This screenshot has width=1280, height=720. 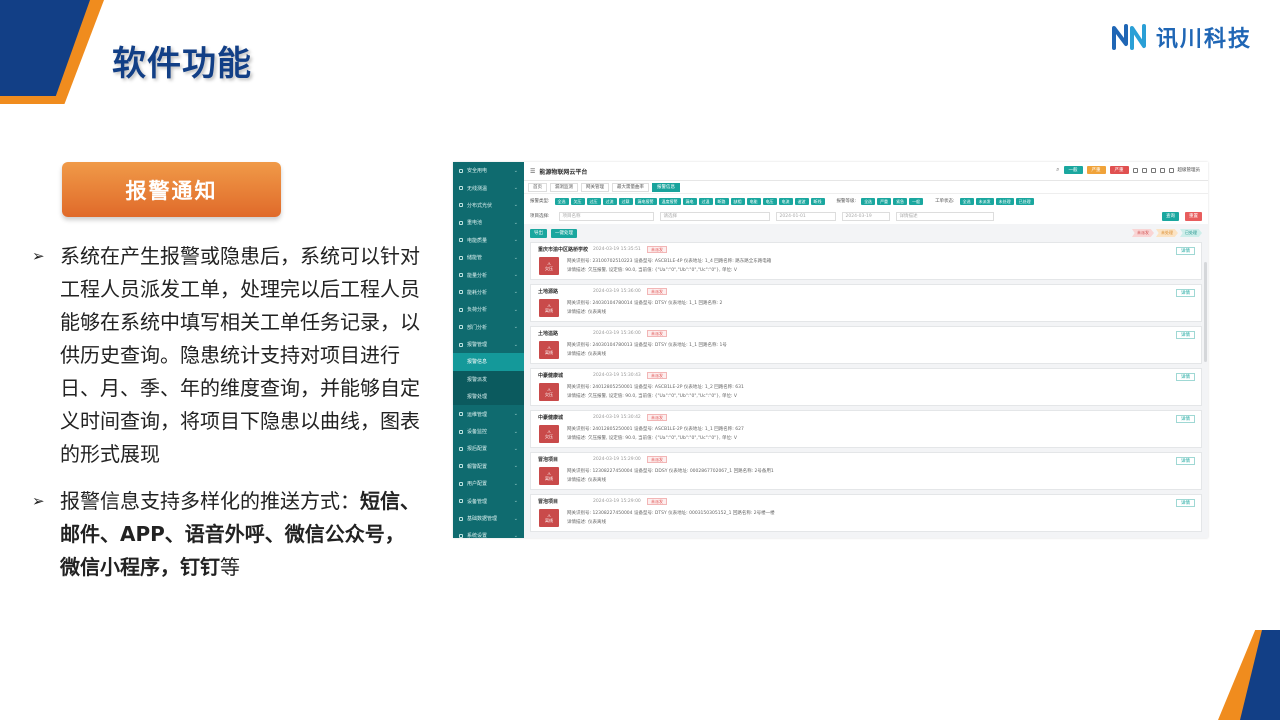 I want to click on sidebar-item-icon, so click(x=461, y=257).